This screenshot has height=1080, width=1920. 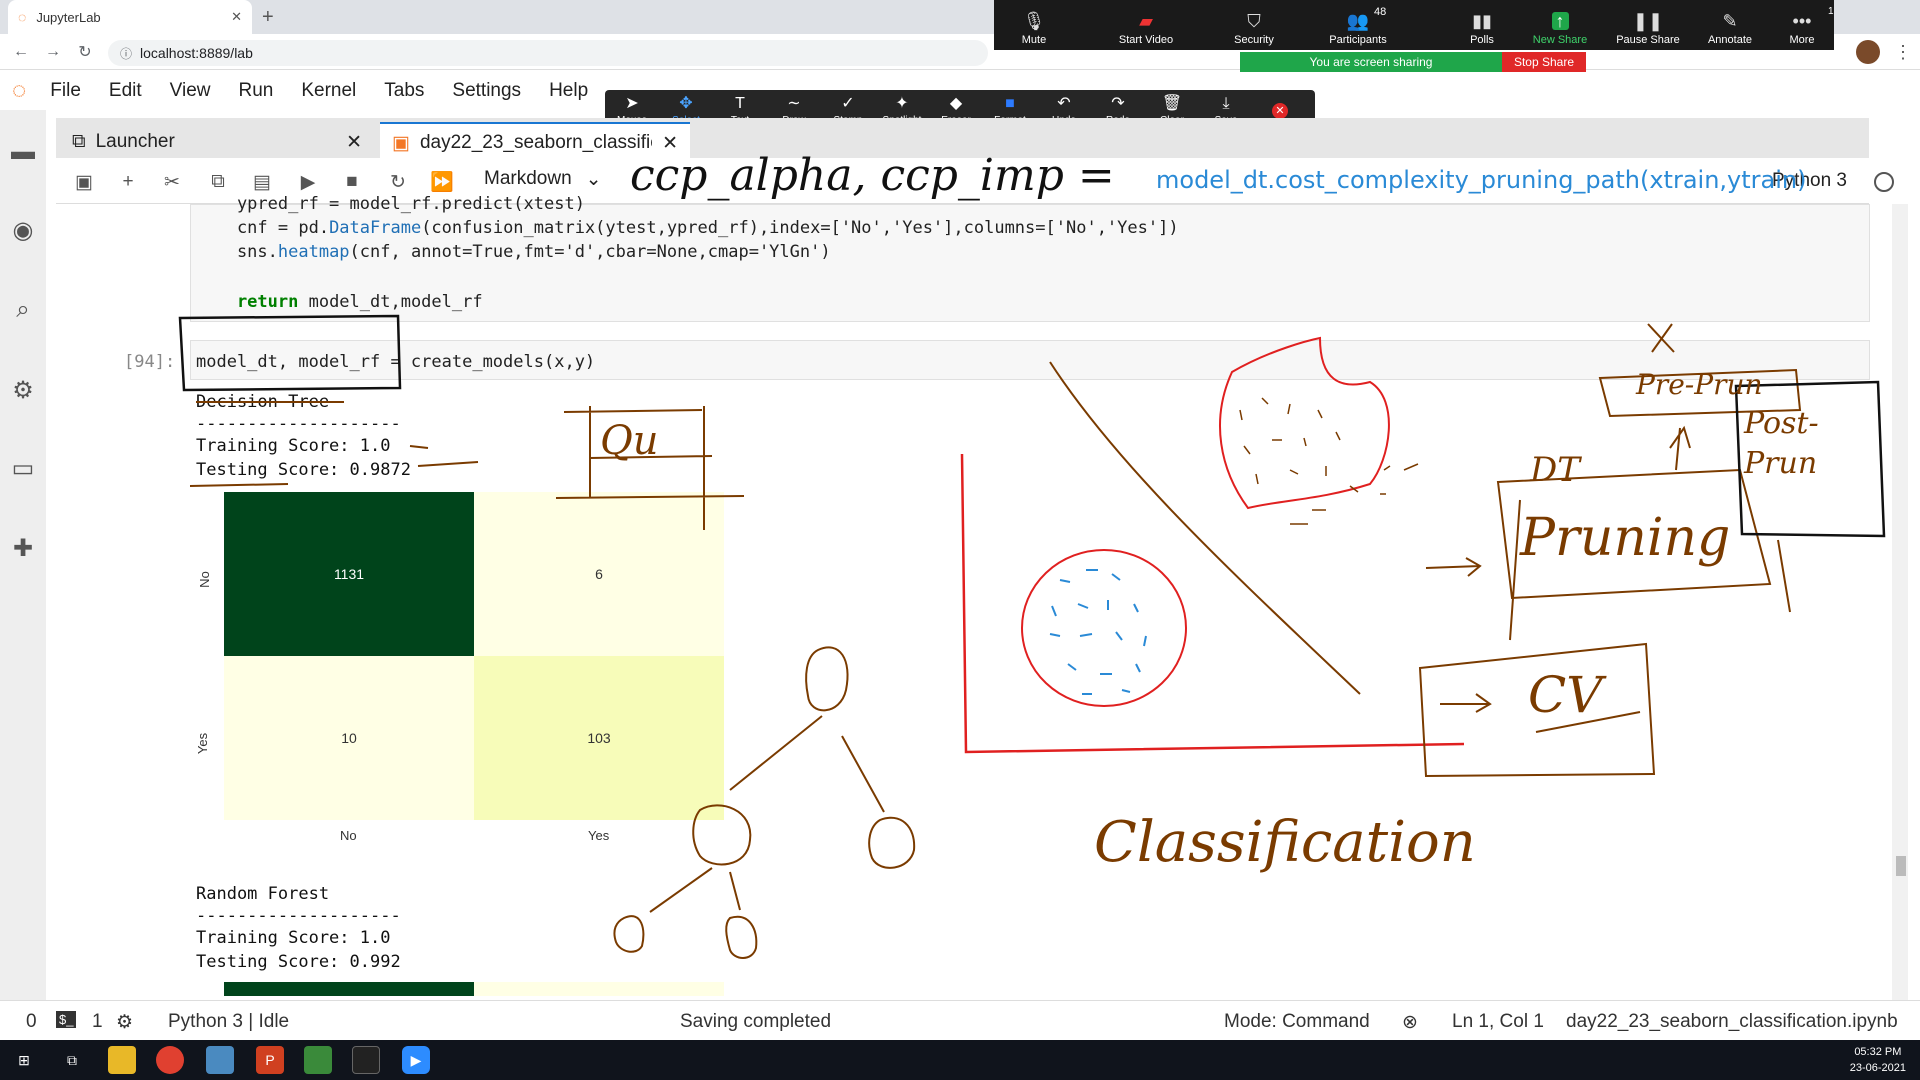 I want to click on output-text: Testing Score: 0.992, so click(x=298, y=962).